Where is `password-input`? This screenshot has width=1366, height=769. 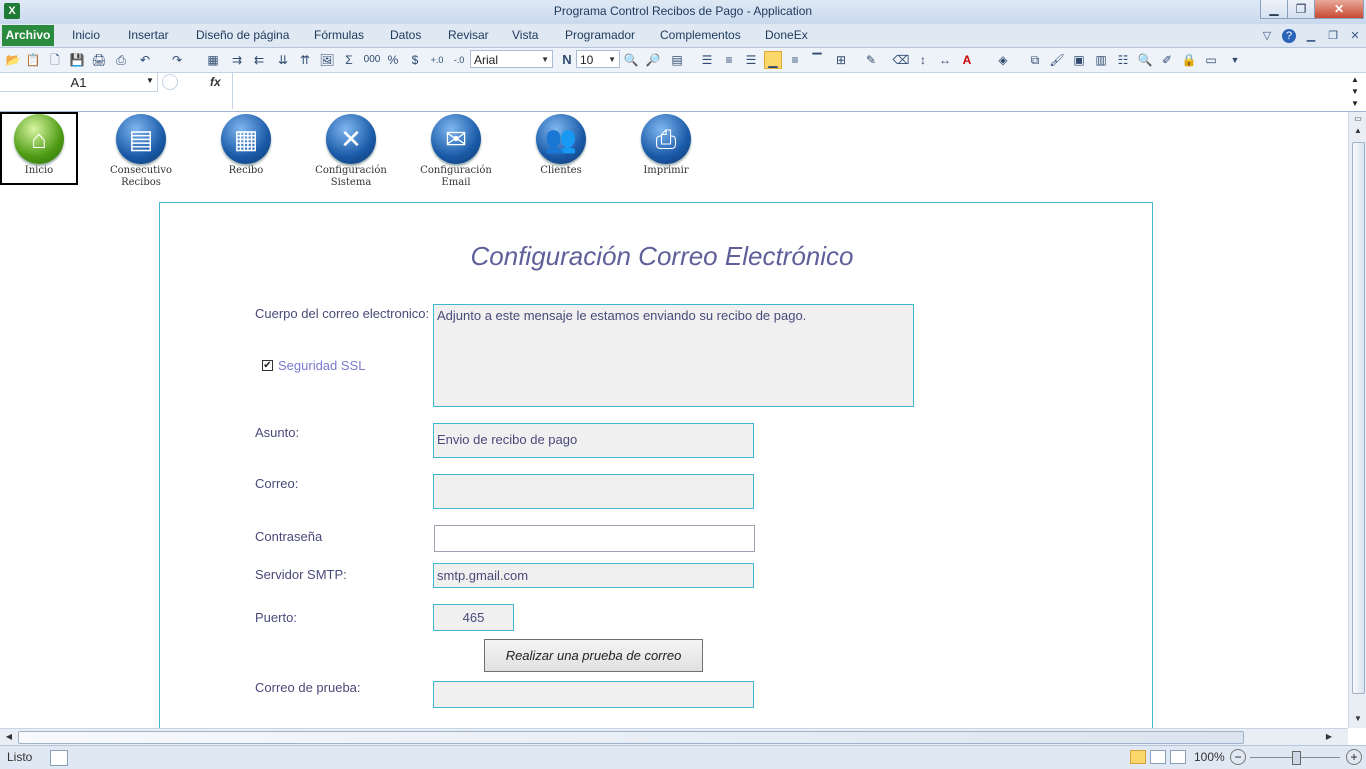
password-input is located at coordinates (594, 538).